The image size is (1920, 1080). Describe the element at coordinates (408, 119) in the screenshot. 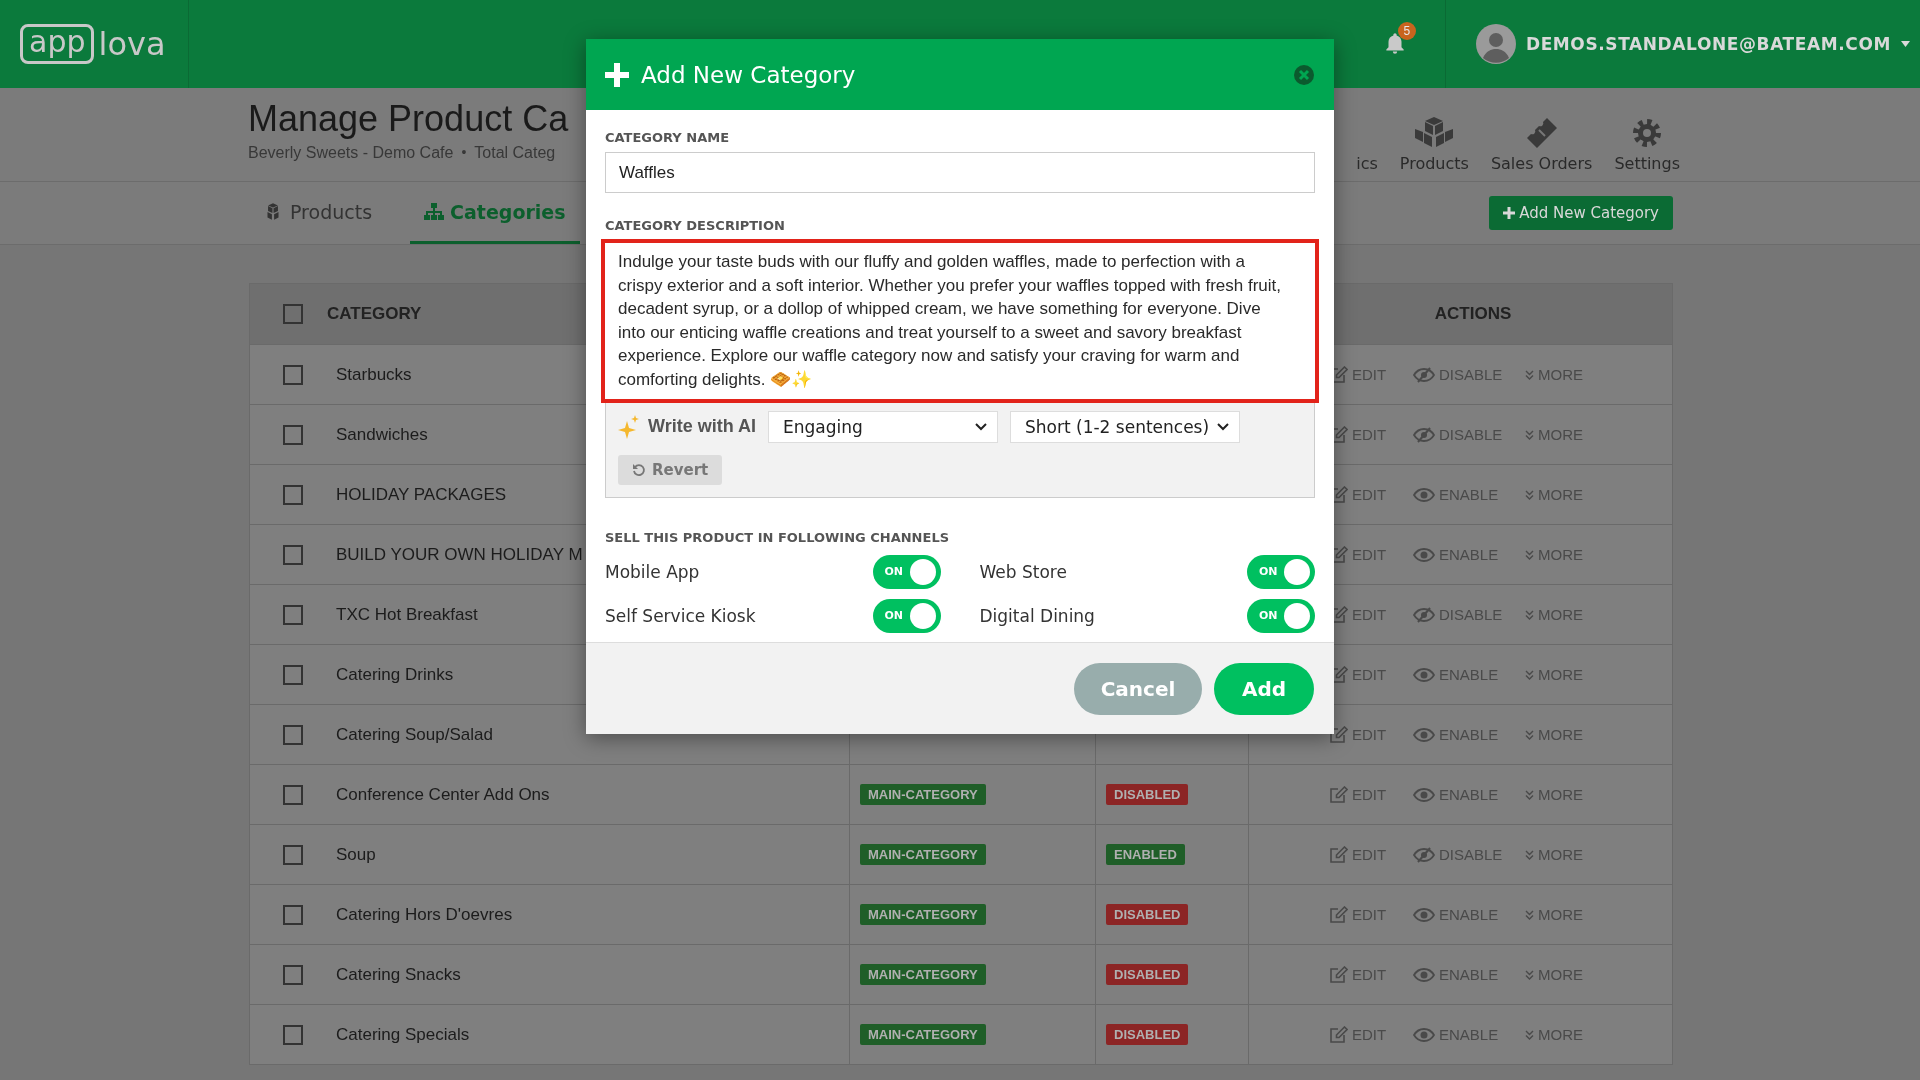

I see `page-title: Manage Product Ca` at that location.